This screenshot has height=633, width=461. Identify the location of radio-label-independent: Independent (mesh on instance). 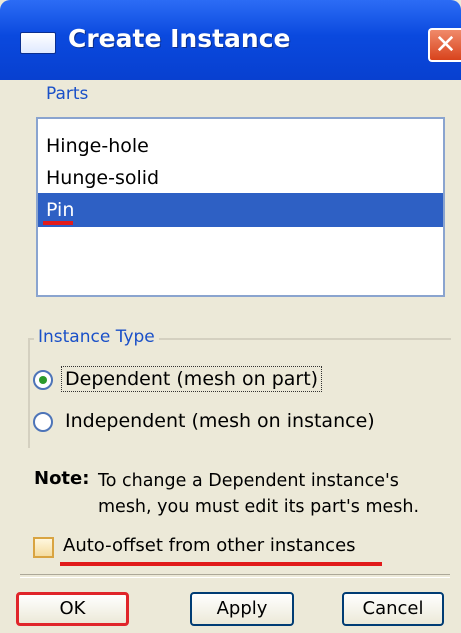
(220, 421).